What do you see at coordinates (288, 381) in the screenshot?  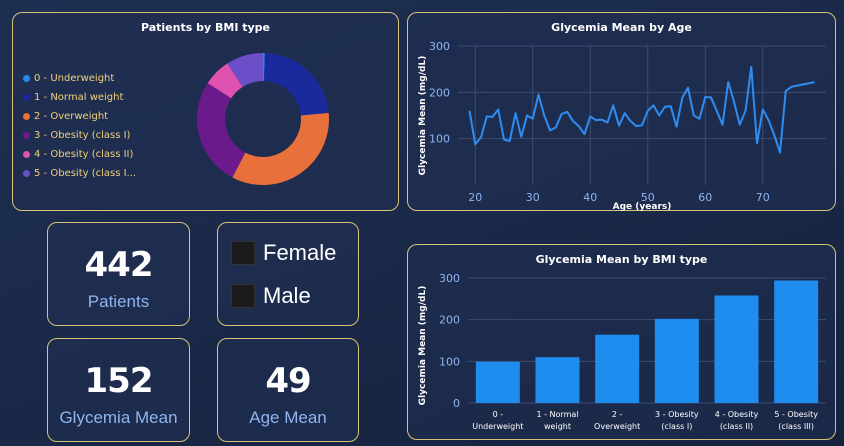 I see `age-mean-kpi-value: 49` at bounding box center [288, 381].